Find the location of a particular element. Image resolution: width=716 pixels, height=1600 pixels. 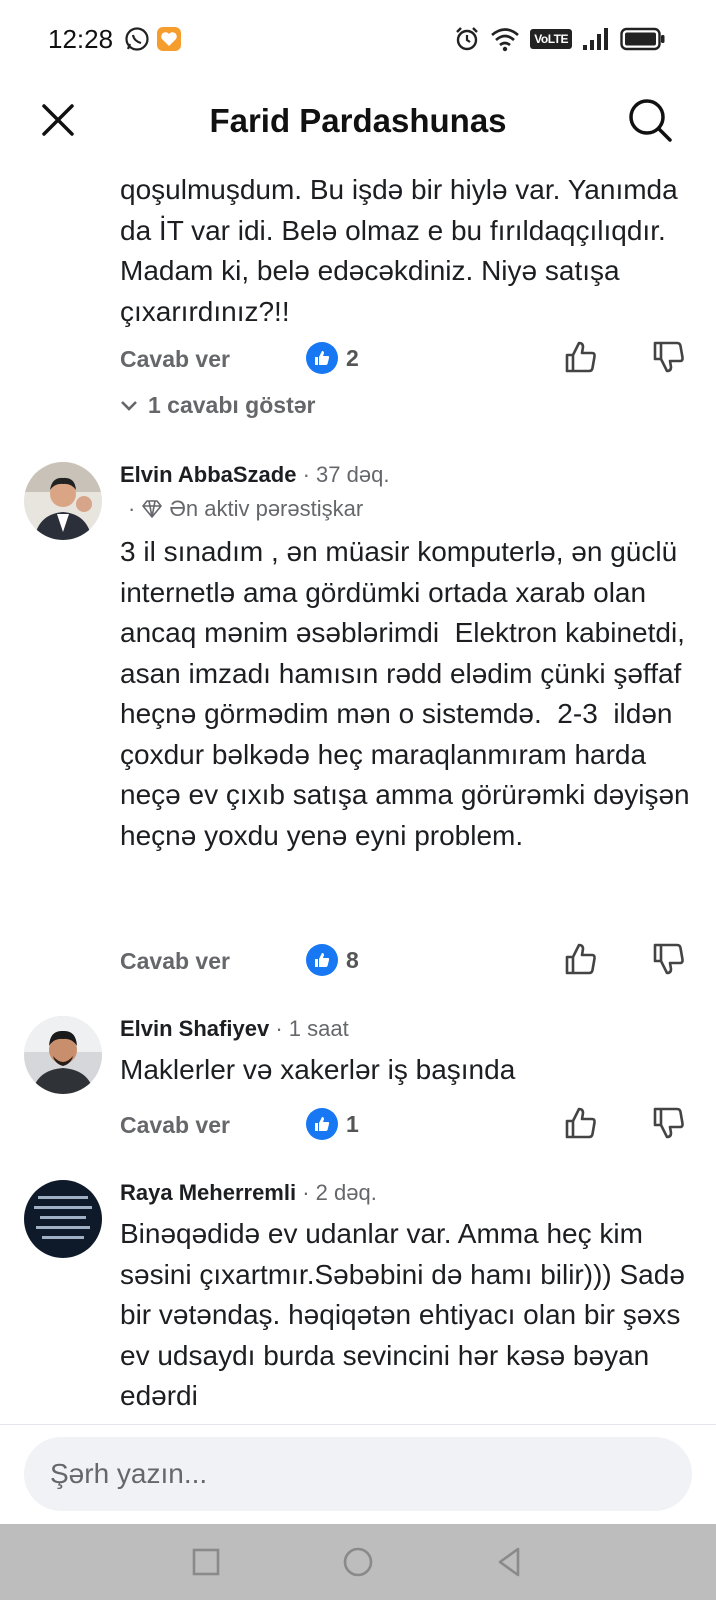

status-bar: 12:28 VoLTE is located at coordinates (358, 42).